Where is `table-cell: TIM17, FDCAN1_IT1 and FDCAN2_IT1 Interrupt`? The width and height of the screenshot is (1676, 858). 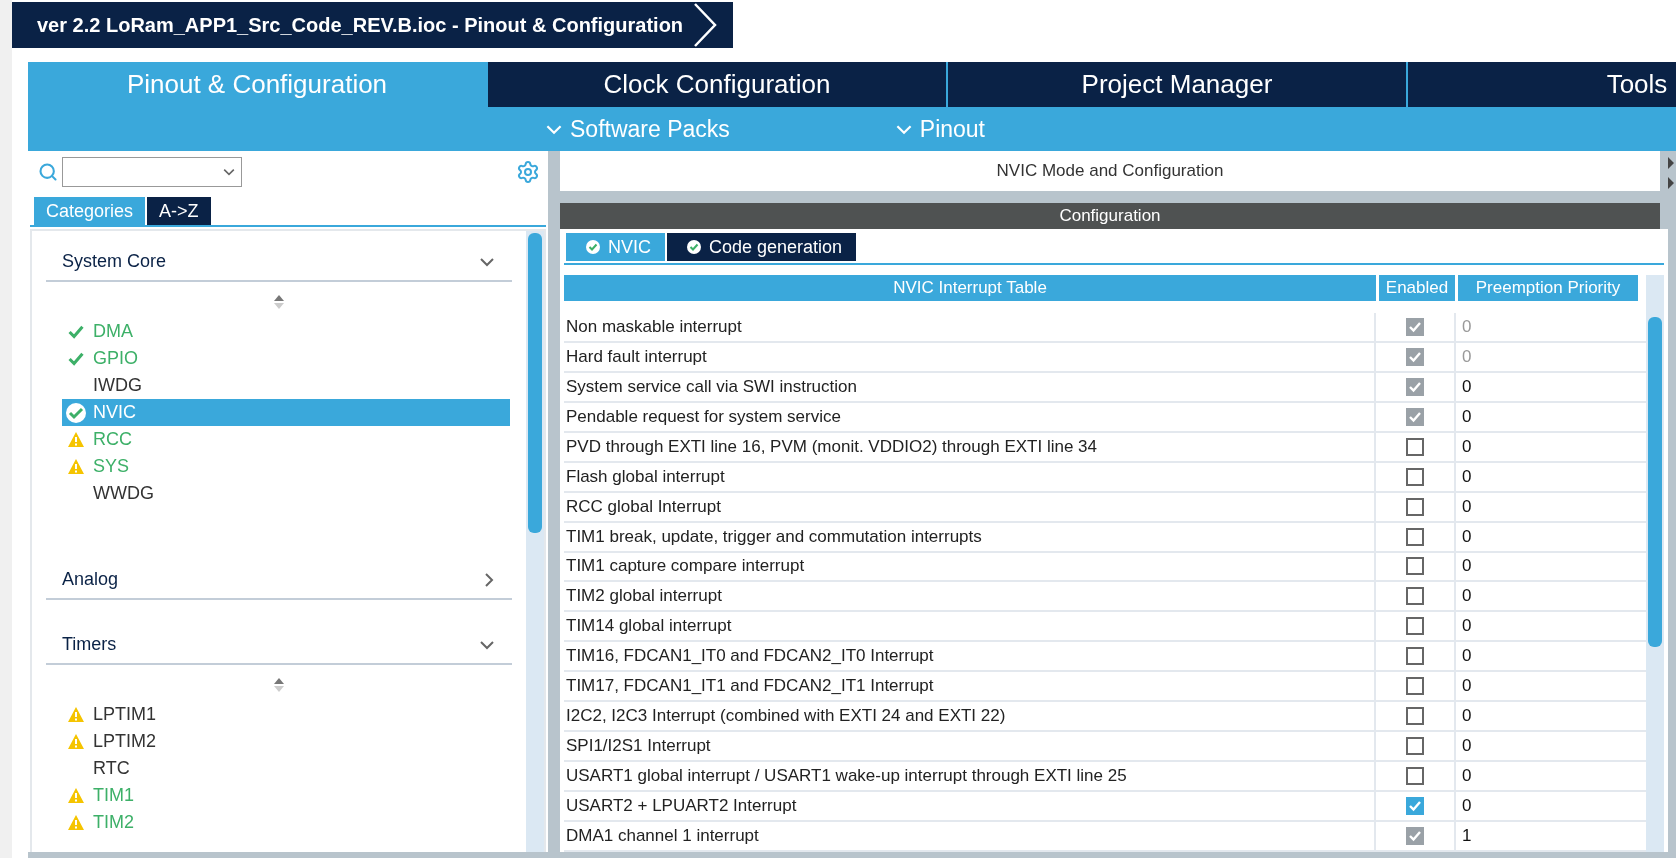 table-cell: TIM17, FDCAN1_IT1 and FDCAN2_IT1 Interrupt is located at coordinates (970, 686).